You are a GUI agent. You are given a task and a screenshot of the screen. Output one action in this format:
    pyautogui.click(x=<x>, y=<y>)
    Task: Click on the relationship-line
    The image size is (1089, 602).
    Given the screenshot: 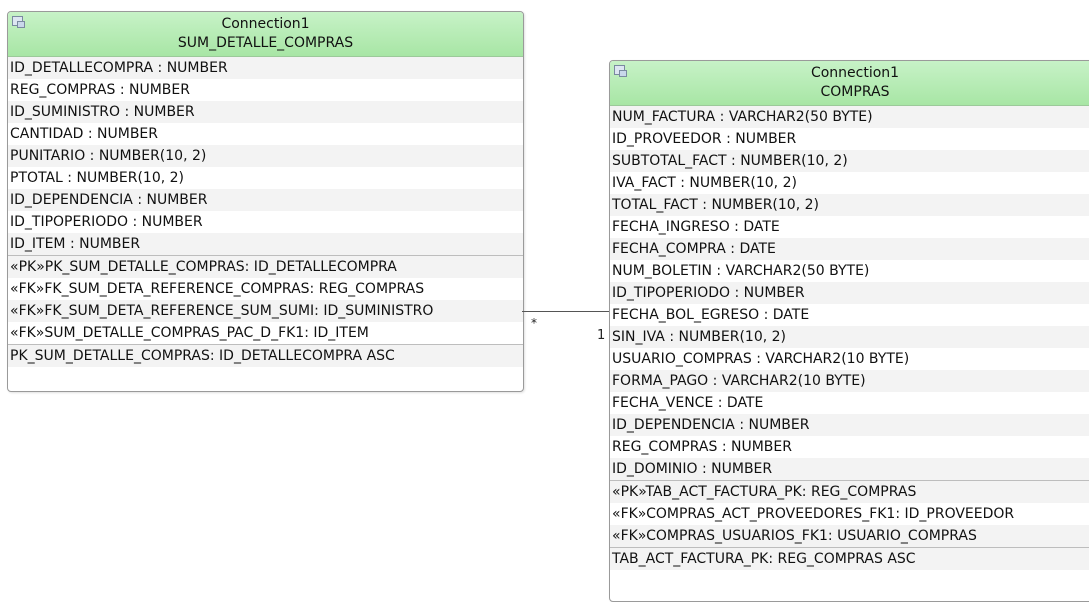 What is the action you would take?
    pyautogui.click(x=565, y=311)
    